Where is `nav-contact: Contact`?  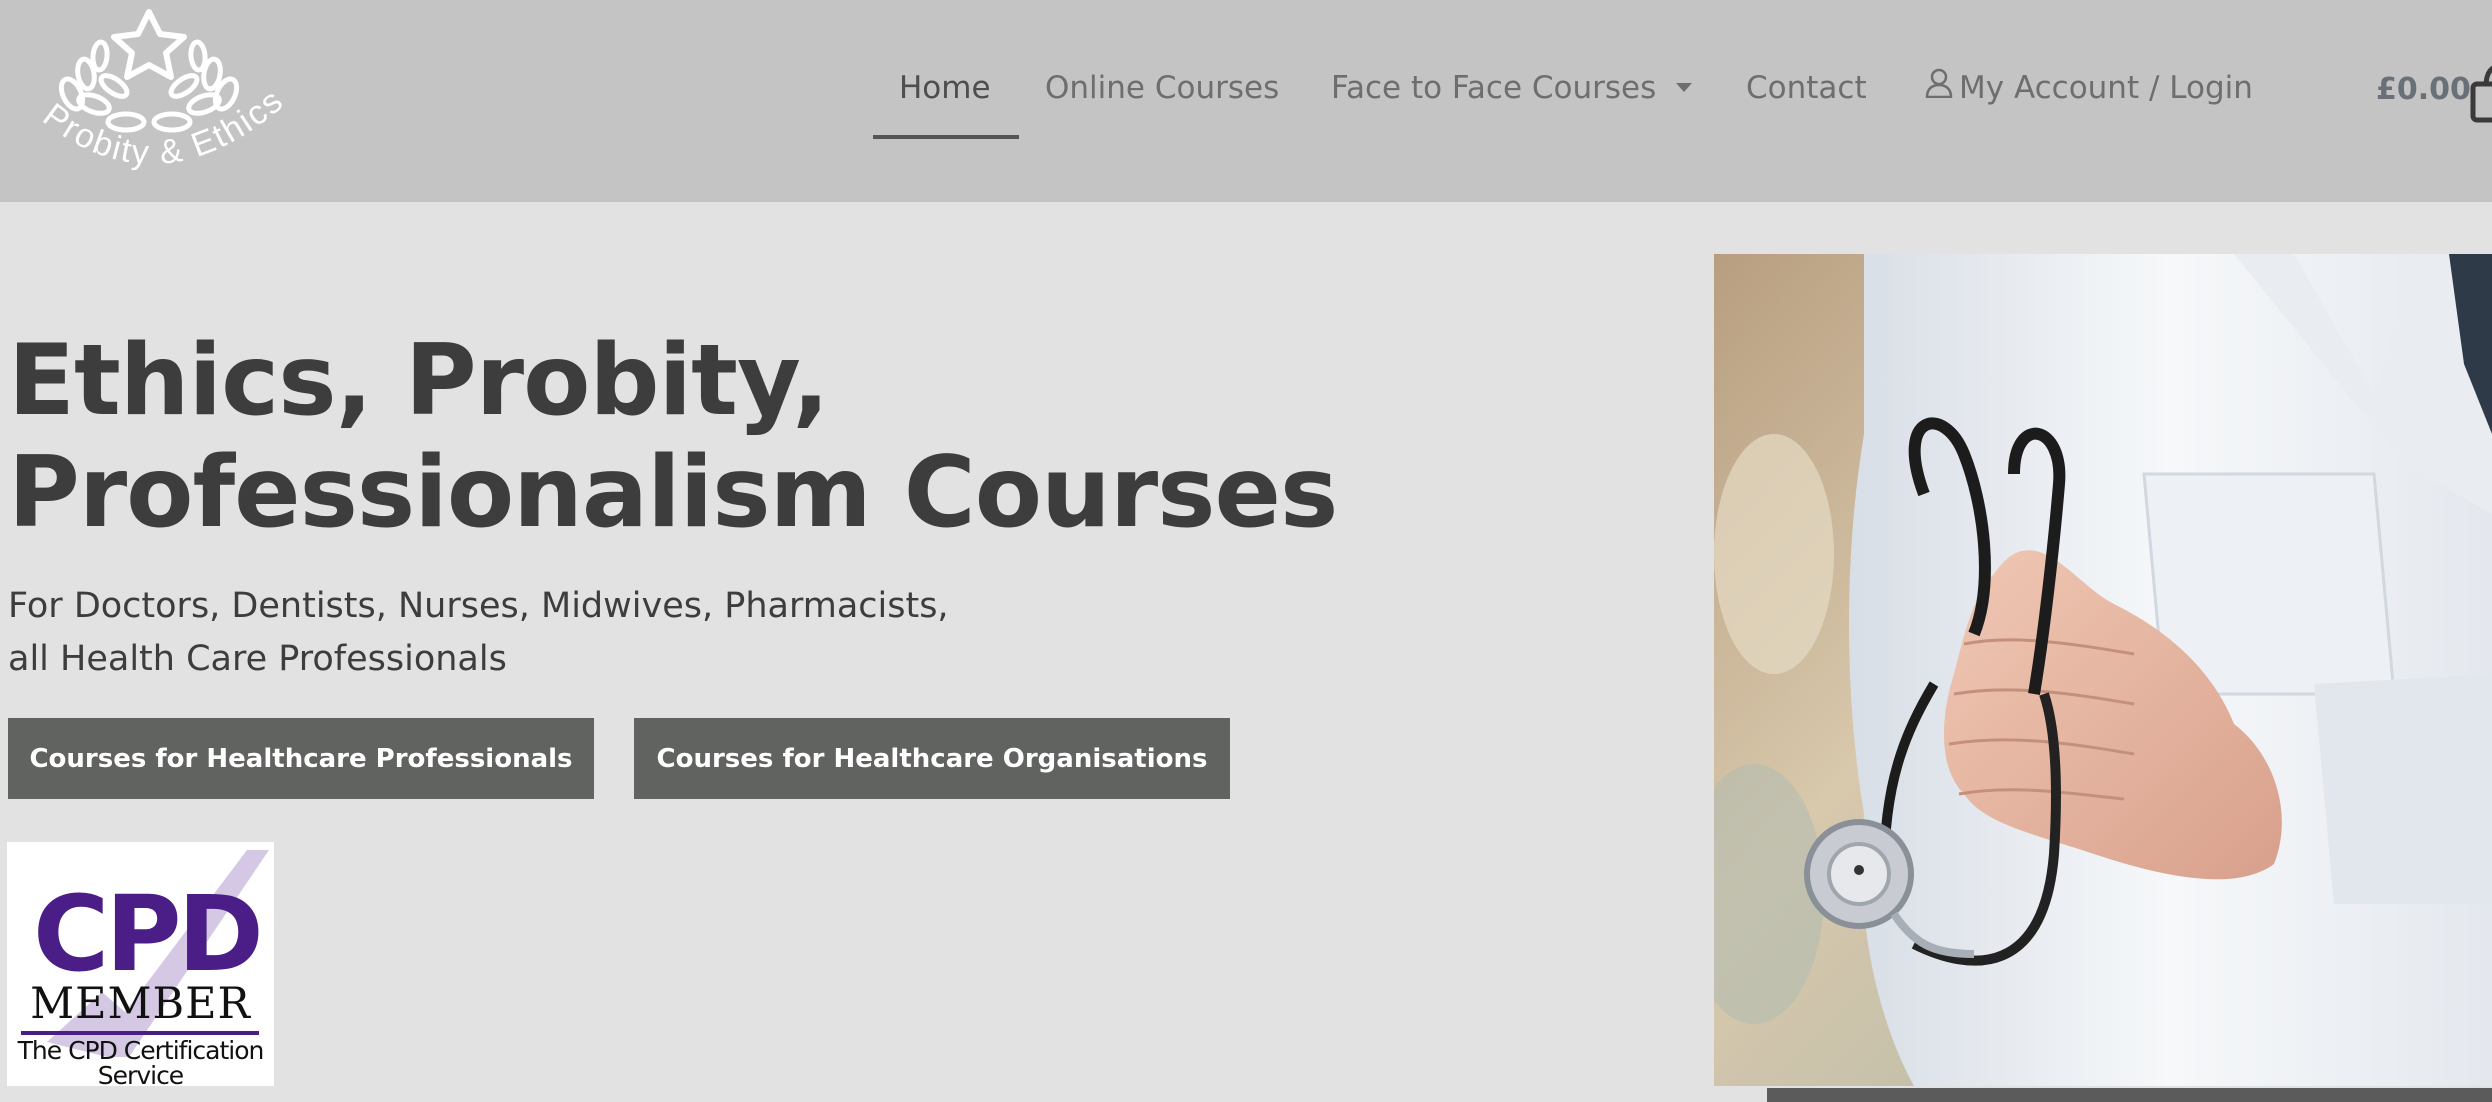
nav-contact: Contact is located at coordinates (1806, 88).